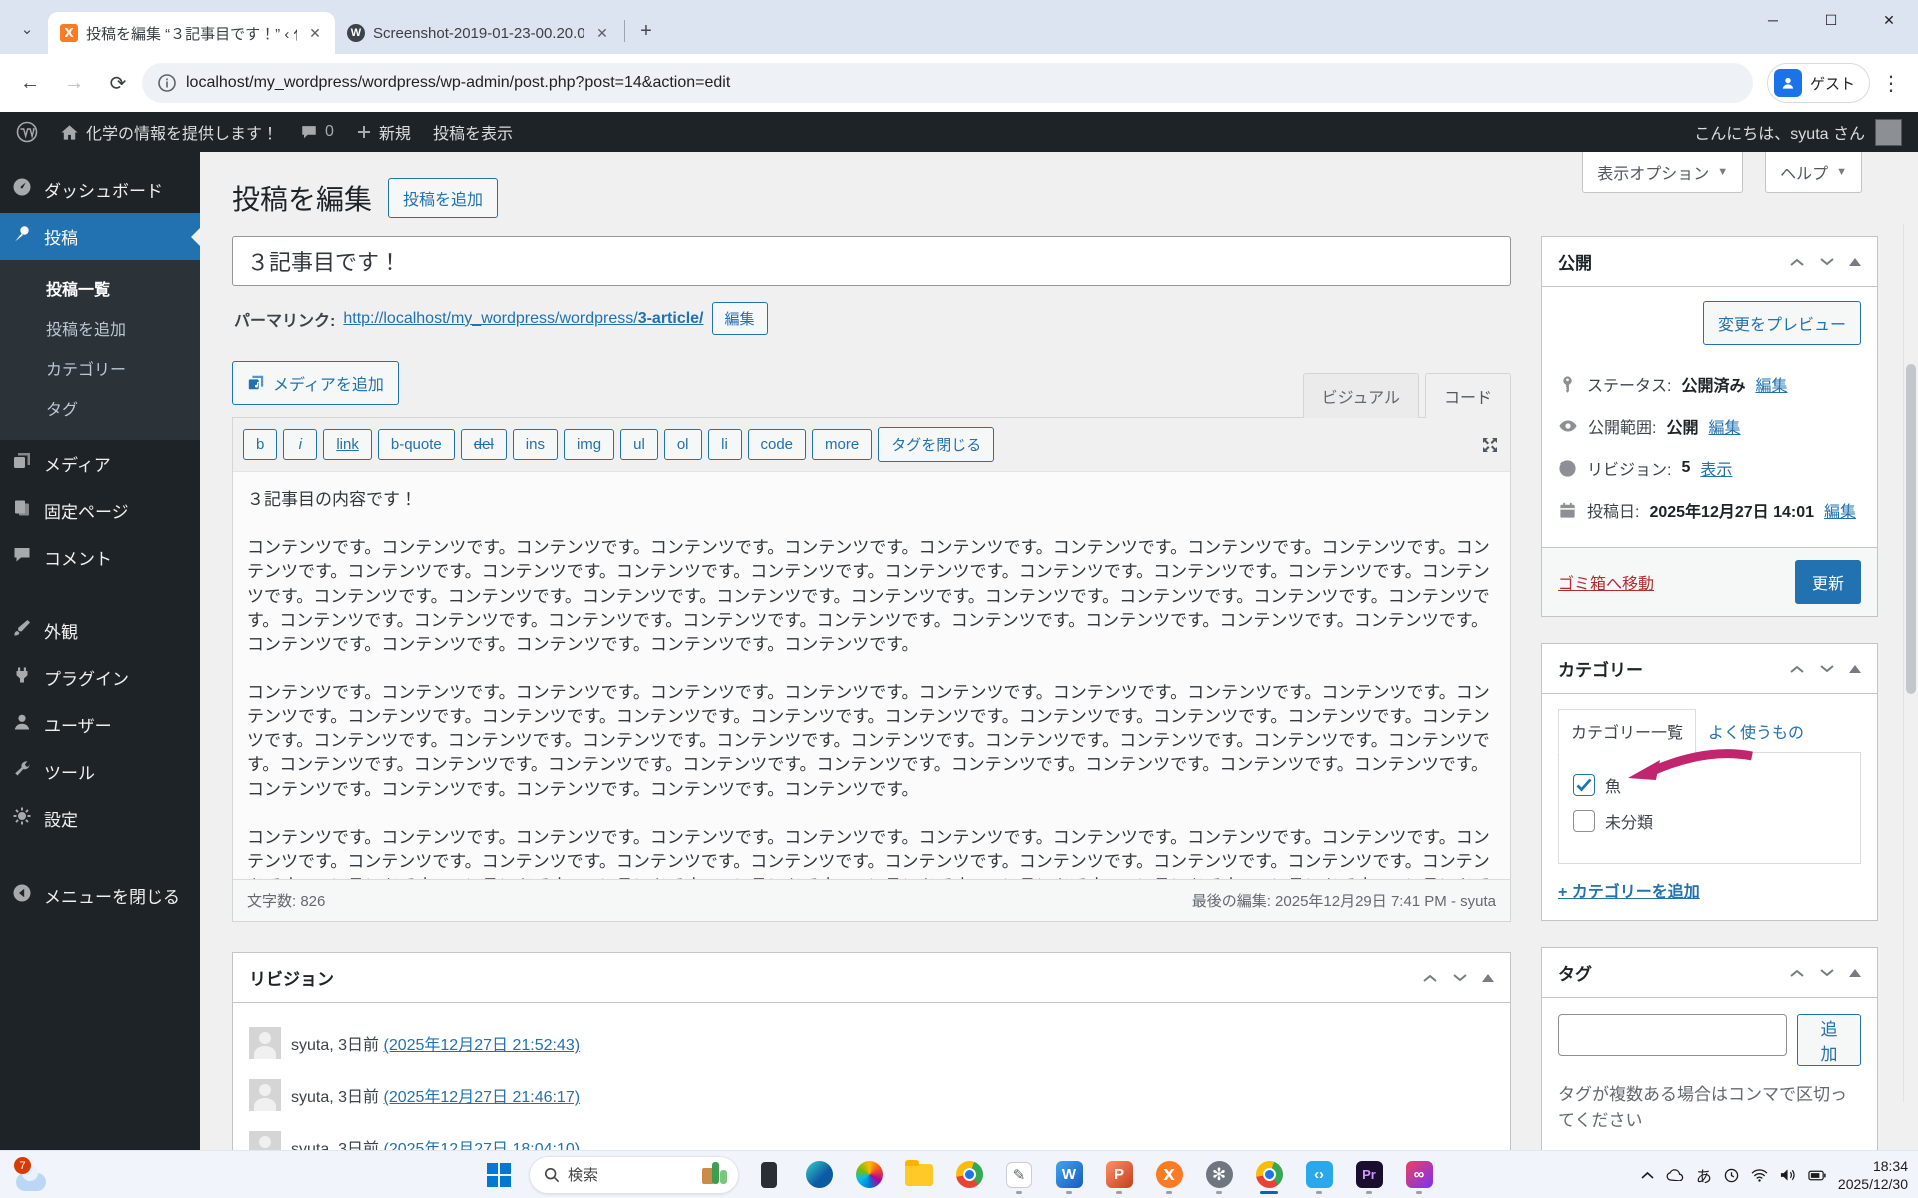 The width and height of the screenshot is (1918, 1198). Describe the element at coordinates (100, 463) in the screenshot. I see `sidebar-item-メディア: メディア` at that location.